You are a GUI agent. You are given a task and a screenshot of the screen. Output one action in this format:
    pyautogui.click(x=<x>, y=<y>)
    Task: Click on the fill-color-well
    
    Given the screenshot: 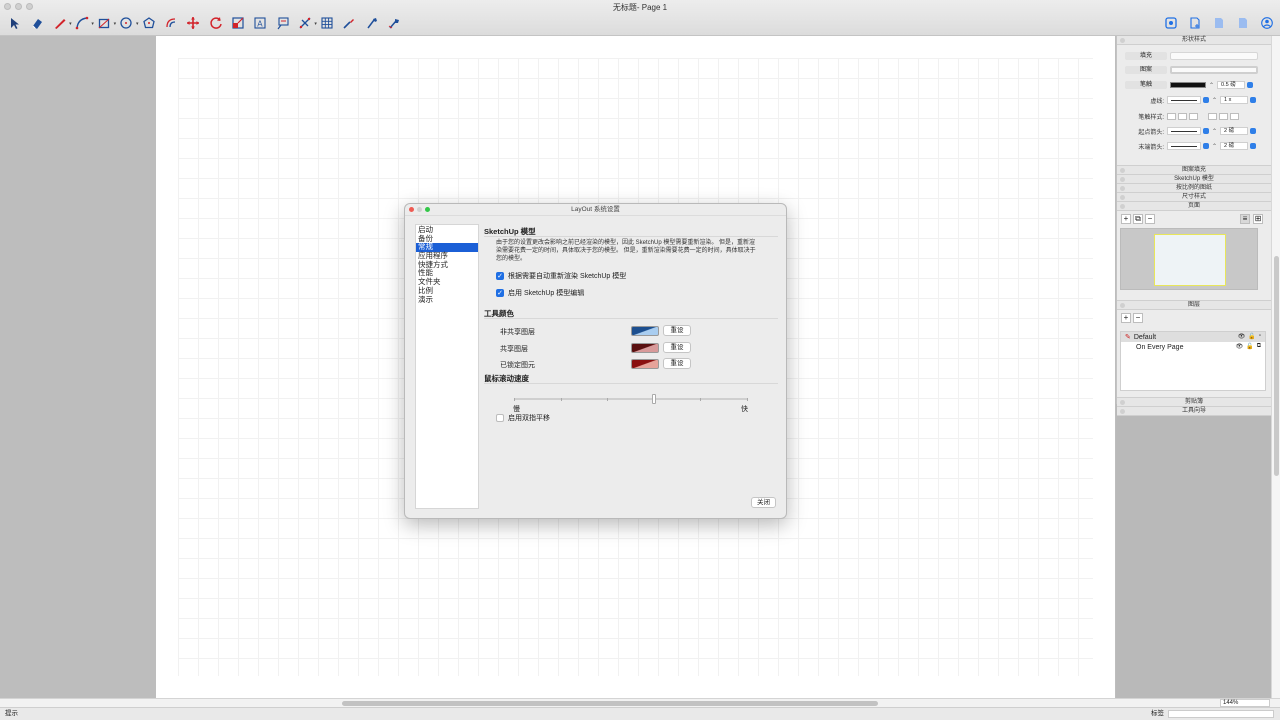 What is the action you would take?
    pyautogui.click(x=1214, y=56)
    